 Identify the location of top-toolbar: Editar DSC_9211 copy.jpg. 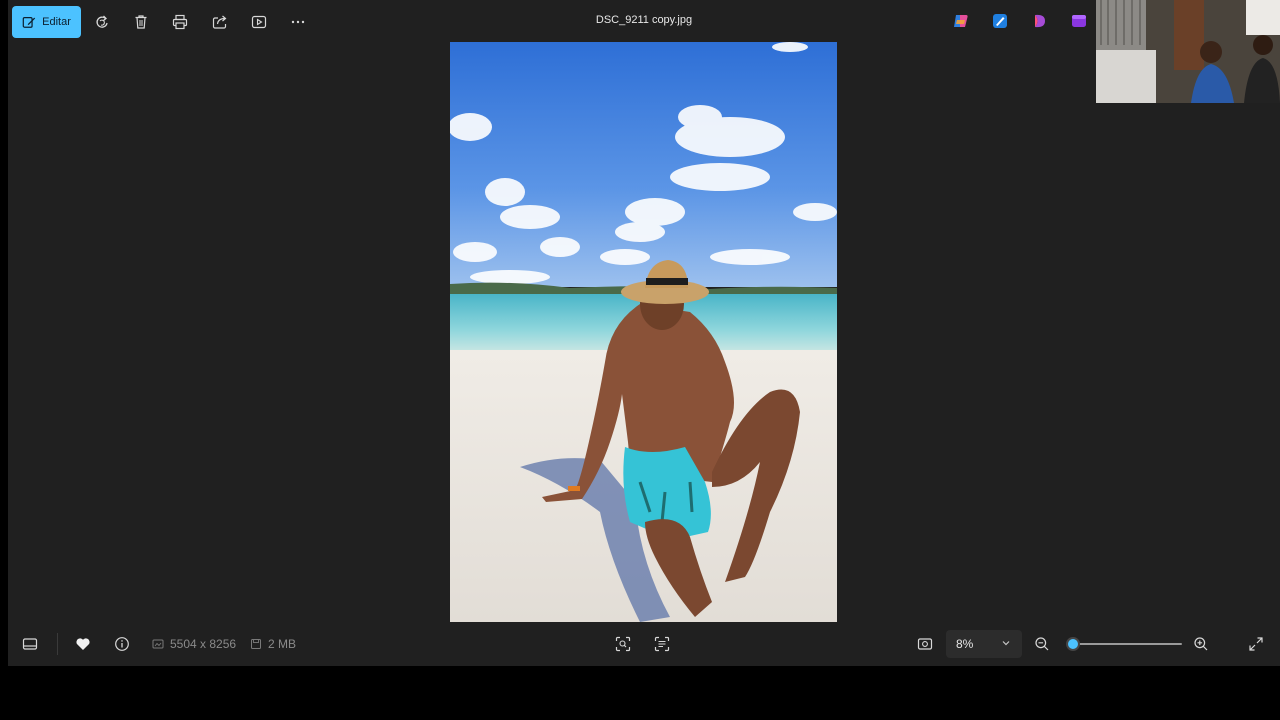
(644, 22).